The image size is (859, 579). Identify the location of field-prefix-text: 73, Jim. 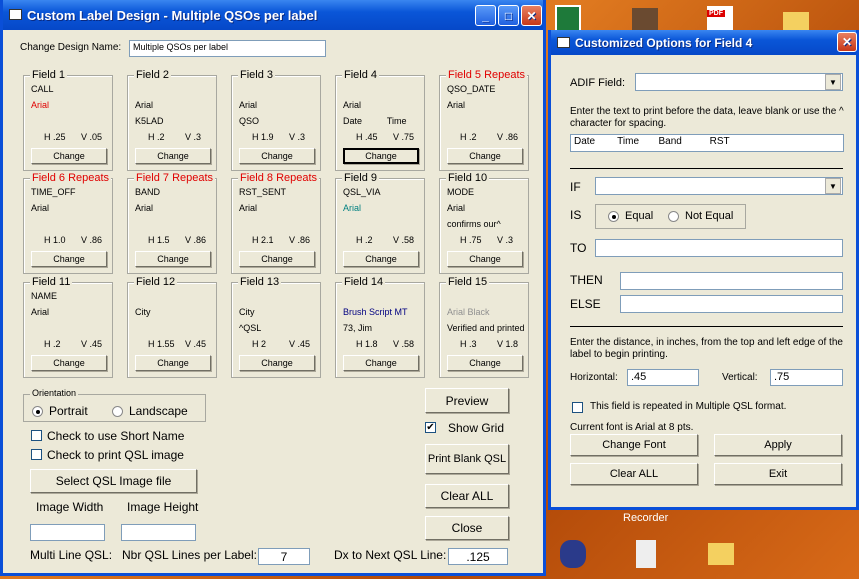
(358, 328).